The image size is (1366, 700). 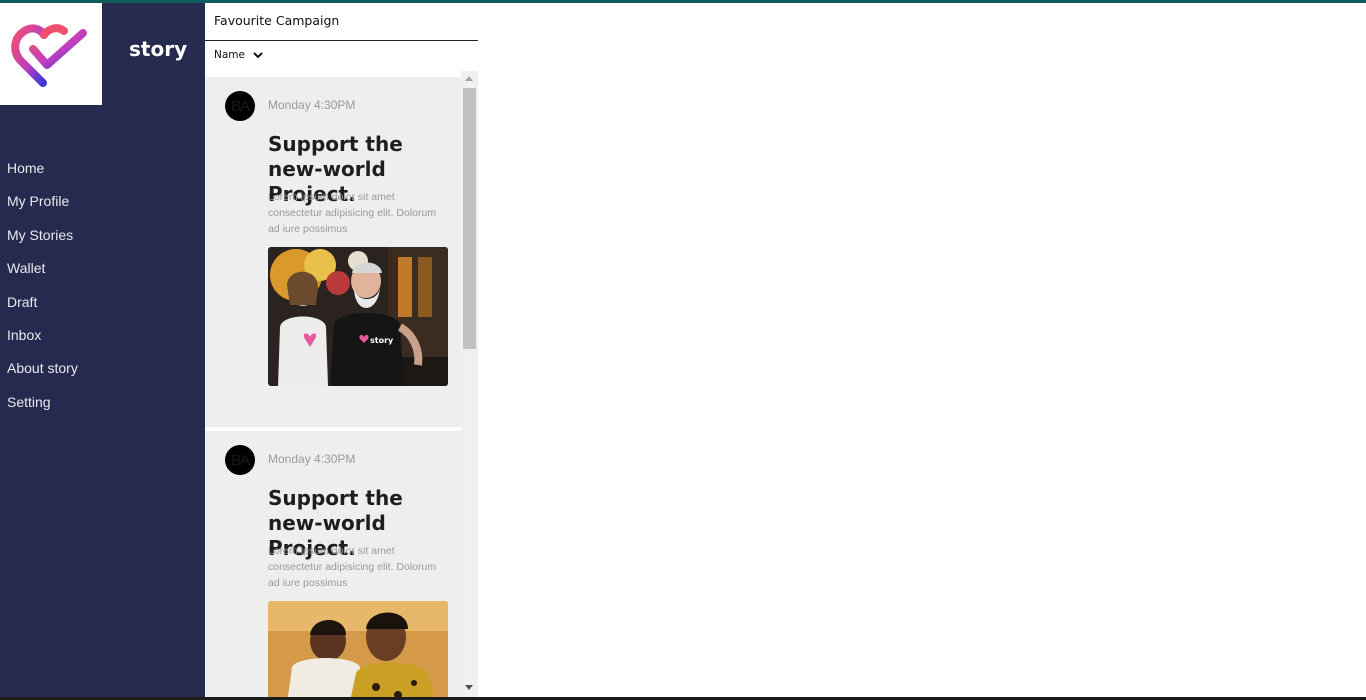 I want to click on nav-item-about-story: About story, so click(x=42, y=374).